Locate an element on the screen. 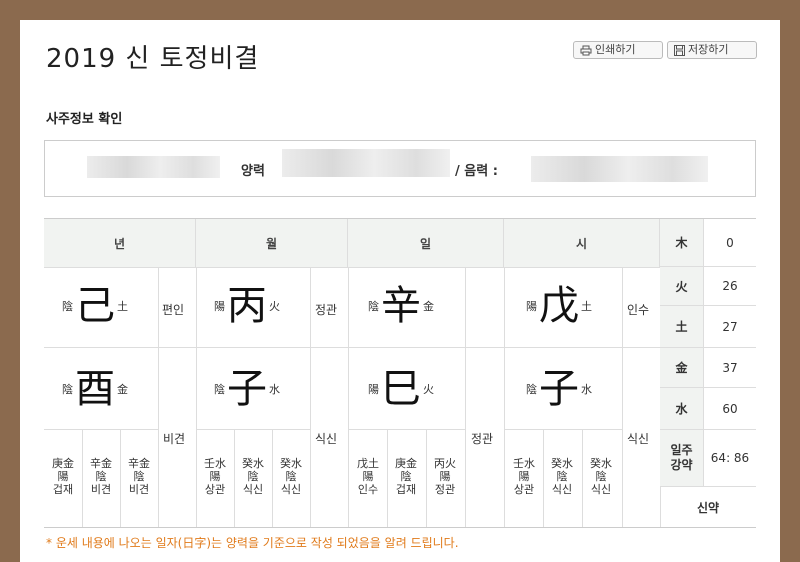  stem-char: 辛 is located at coordinates (401, 306).